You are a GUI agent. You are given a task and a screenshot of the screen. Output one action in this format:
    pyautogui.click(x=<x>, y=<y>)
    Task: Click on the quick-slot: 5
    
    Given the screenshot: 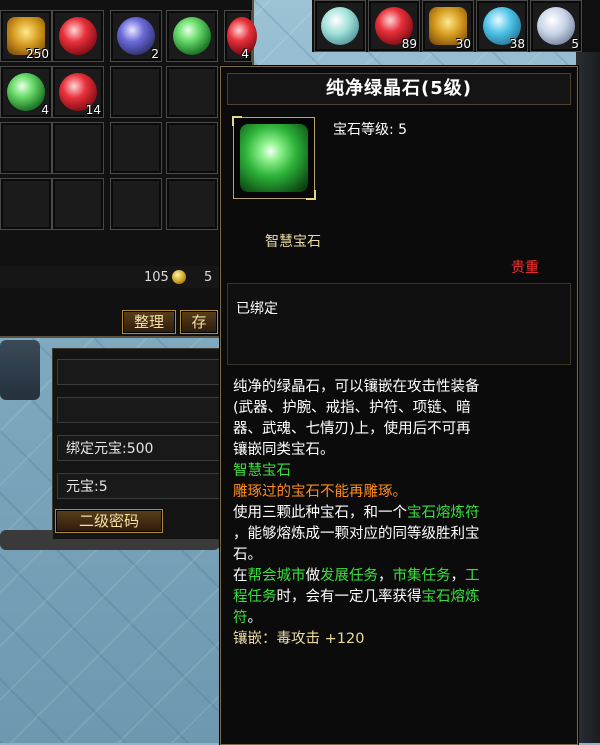 What is the action you would take?
    pyautogui.click(x=556, y=26)
    